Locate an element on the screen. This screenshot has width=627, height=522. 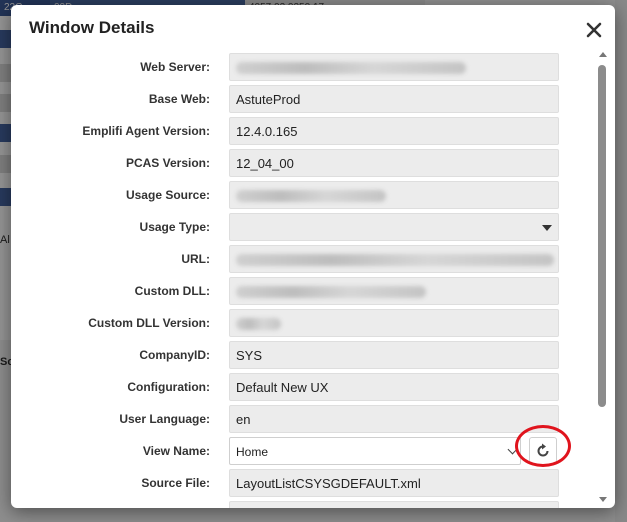
custom-dll-version-field is located at coordinates (394, 323).